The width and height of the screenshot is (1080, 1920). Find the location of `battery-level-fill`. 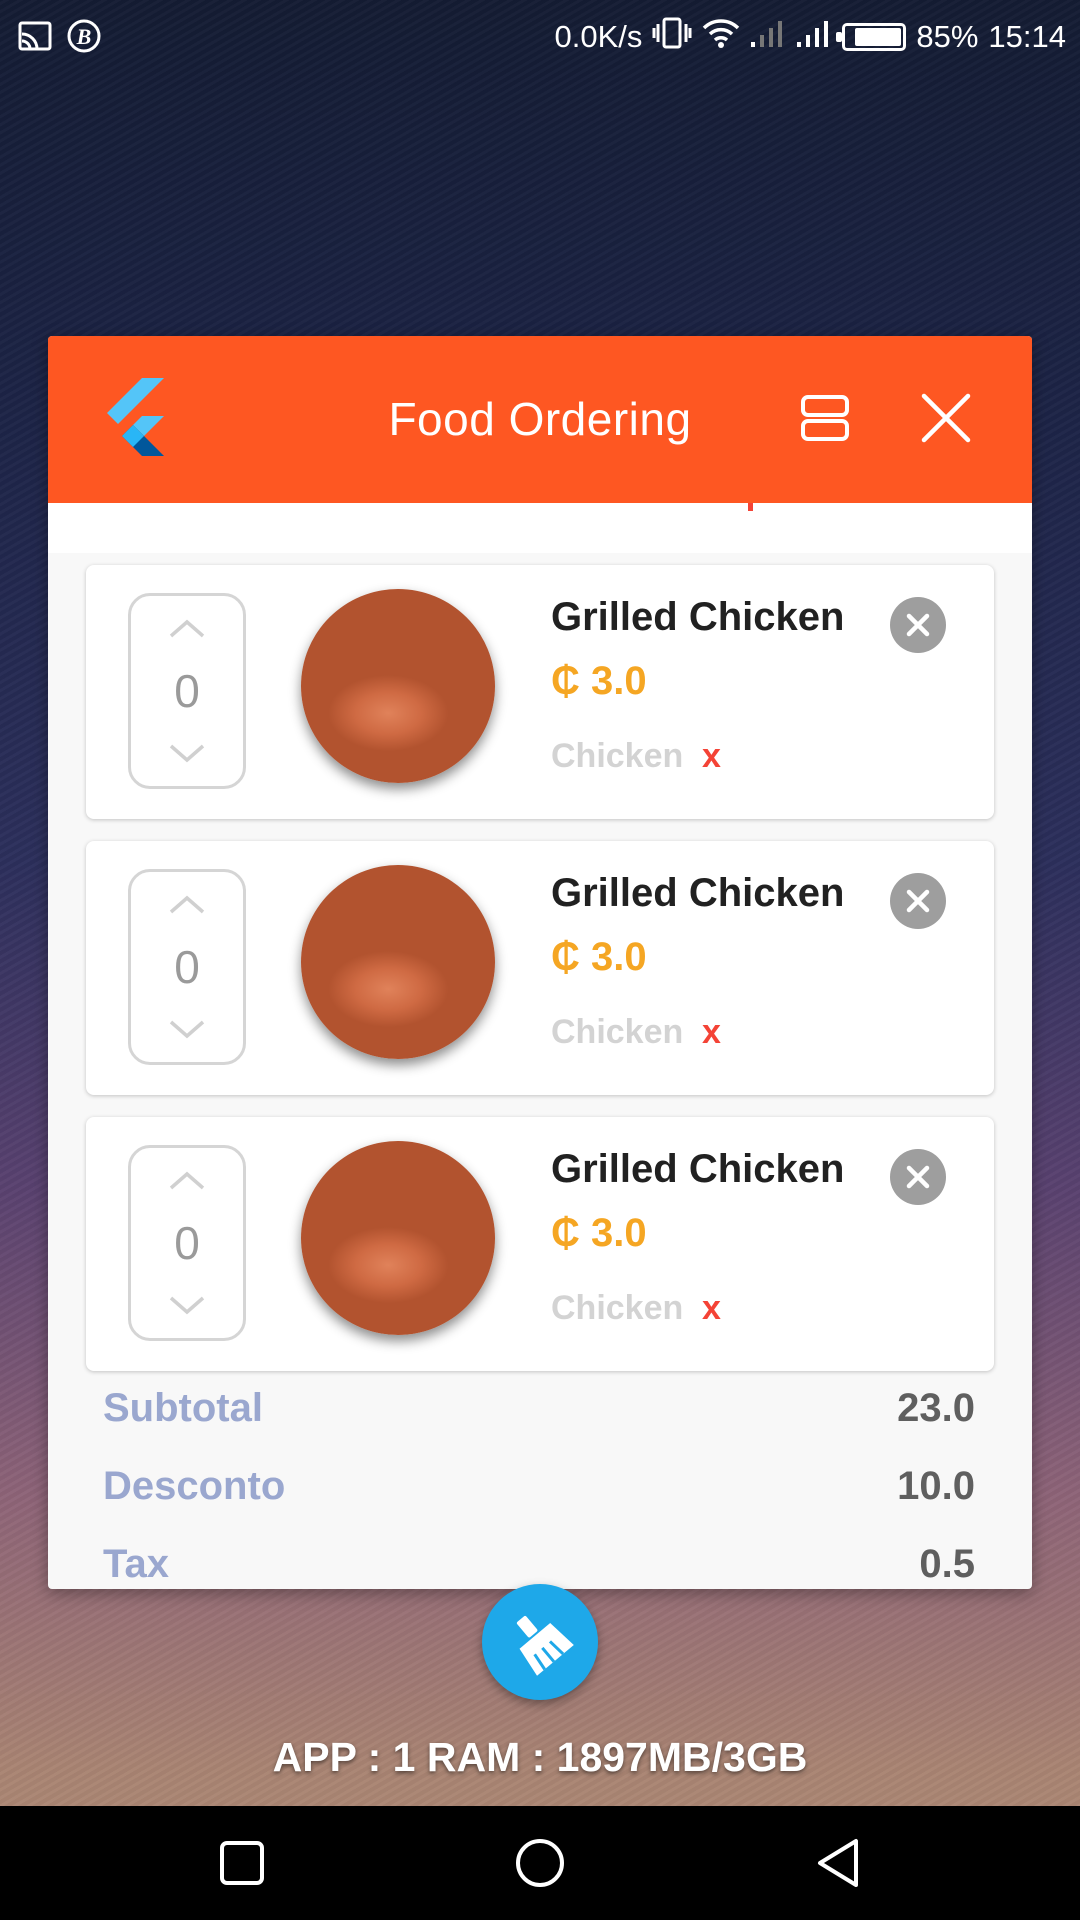

battery-level-fill is located at coordinates (878, 37).